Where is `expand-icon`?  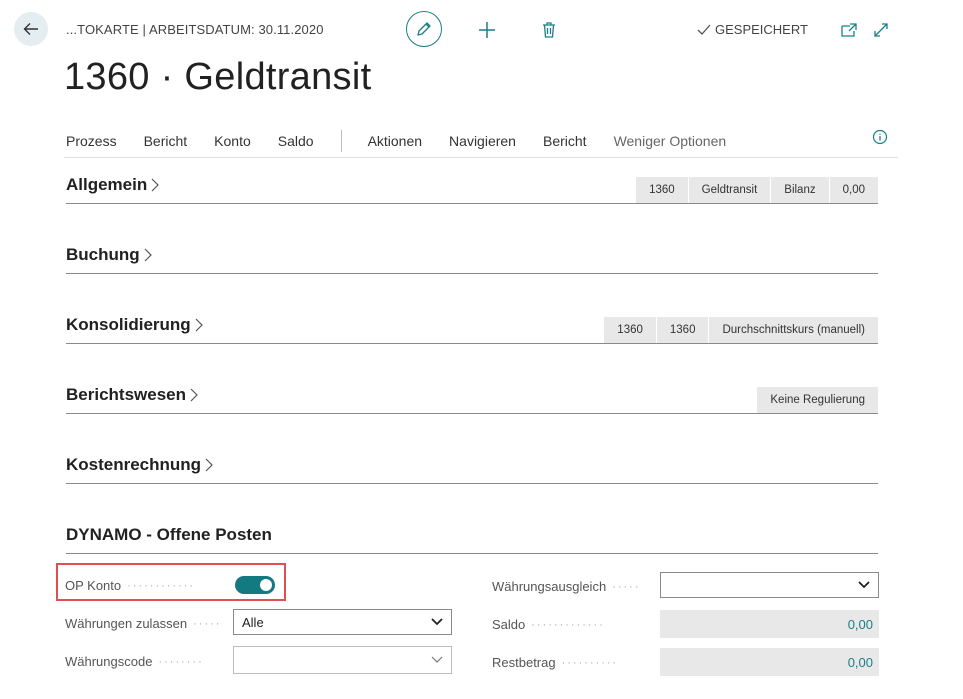 expand-icon is located at coordinates (881, 30).